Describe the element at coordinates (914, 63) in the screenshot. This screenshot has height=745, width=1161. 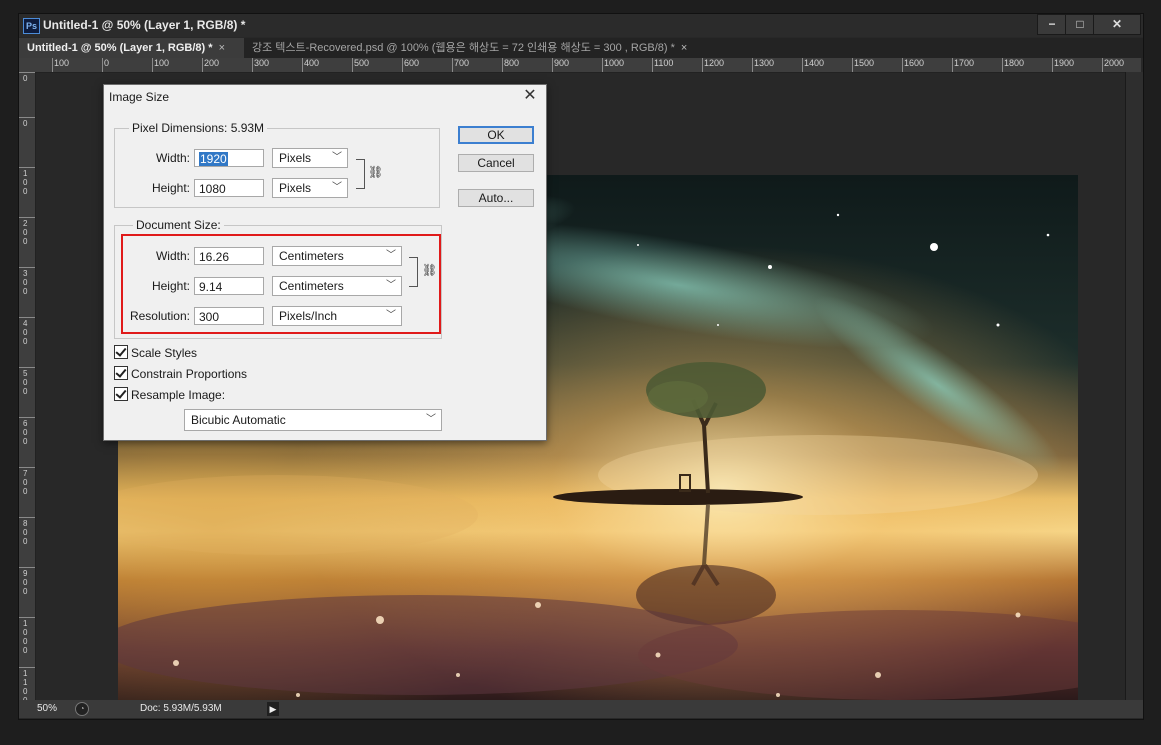
I see `ruler-label: 1600` at that location.